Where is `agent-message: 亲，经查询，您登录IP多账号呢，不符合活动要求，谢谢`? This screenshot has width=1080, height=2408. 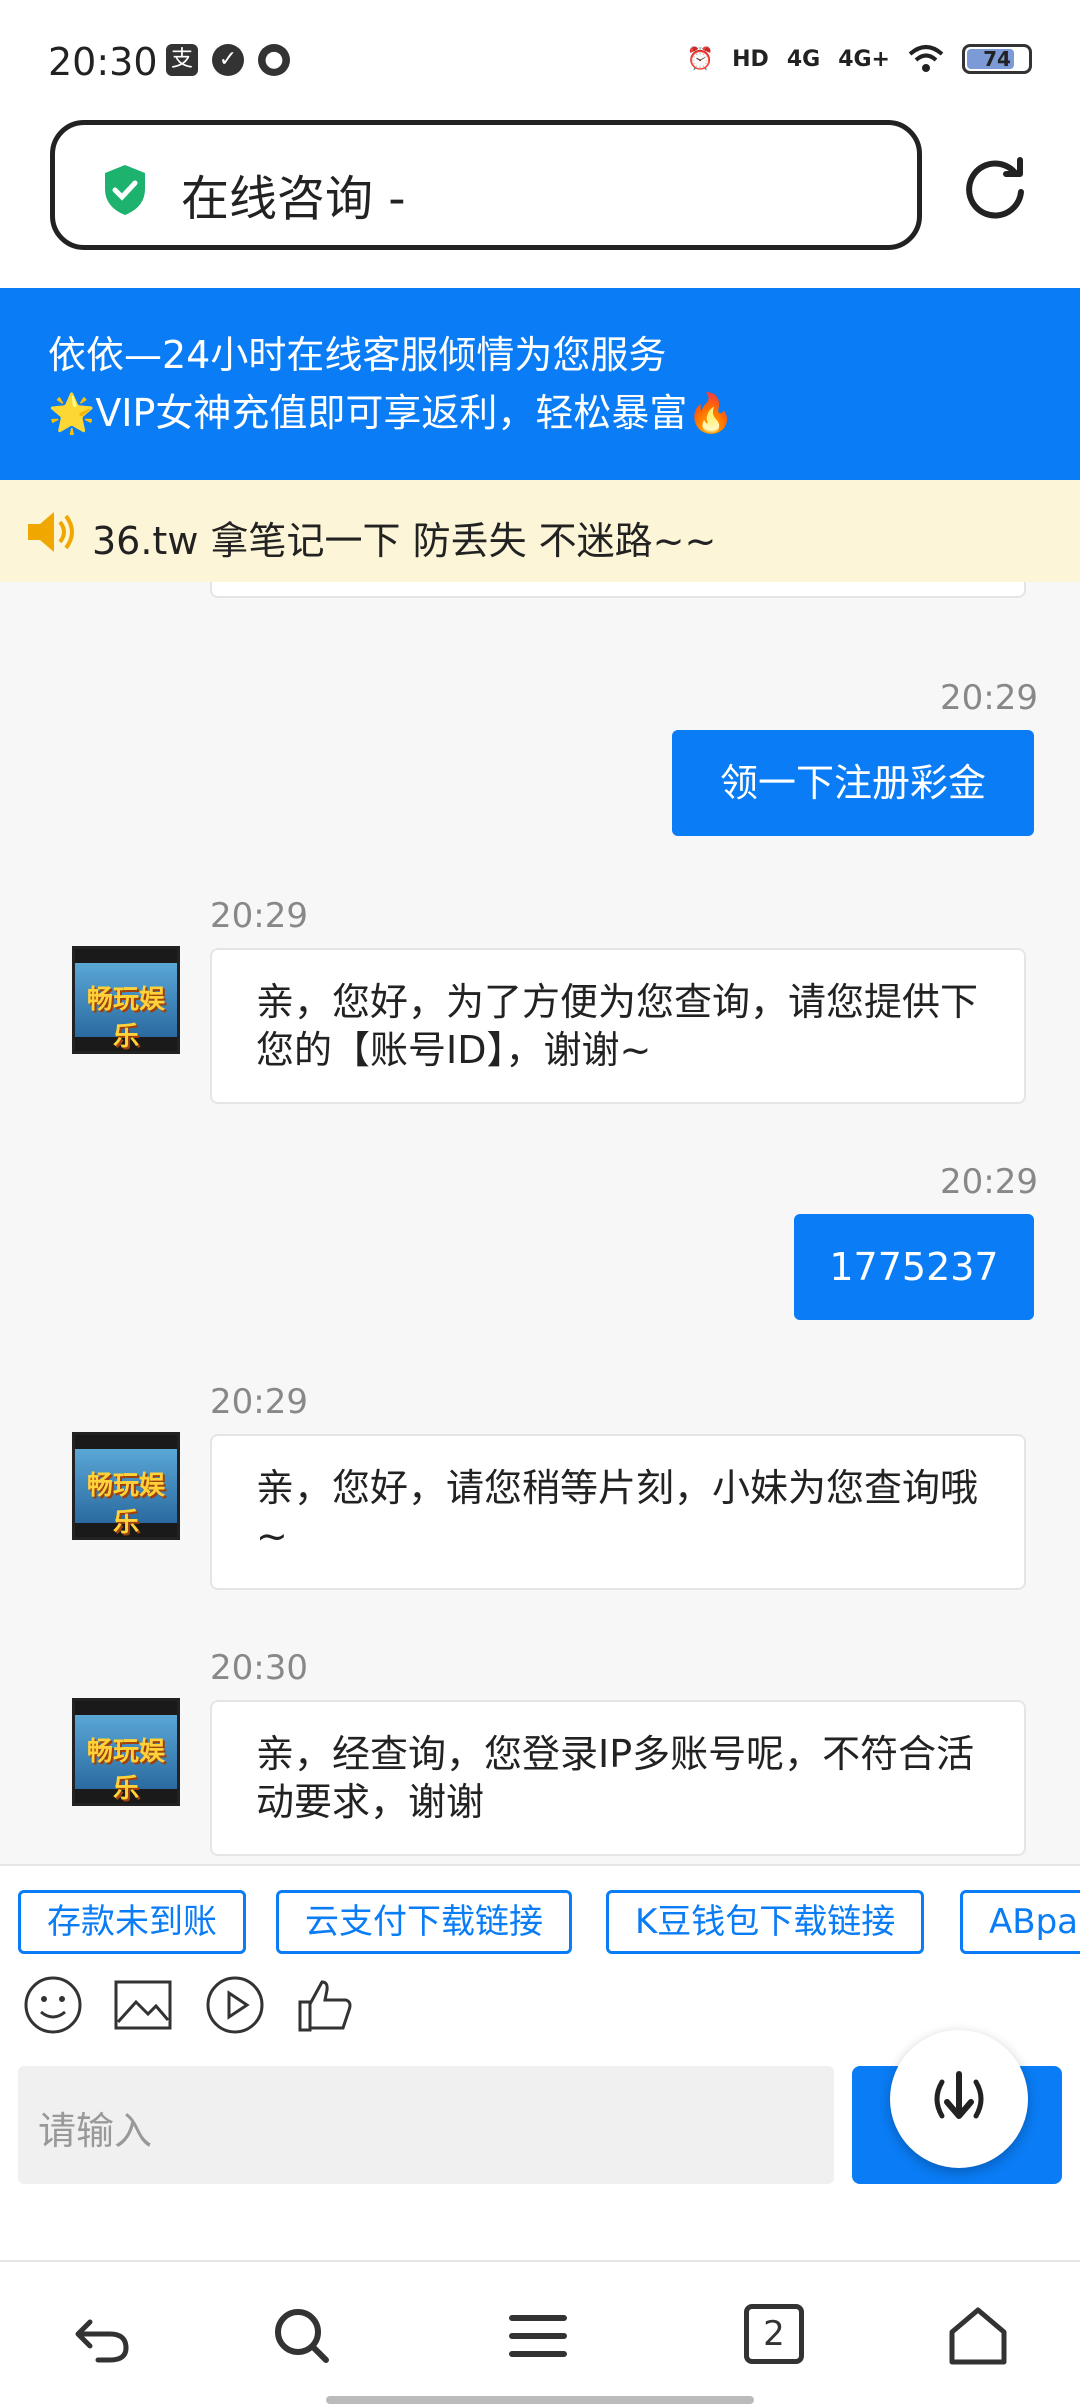
agent-message: 亲，经查询，您登录IP多账号呢，不符合活动要求，谢谢 is located at coordinates (618, 1778).